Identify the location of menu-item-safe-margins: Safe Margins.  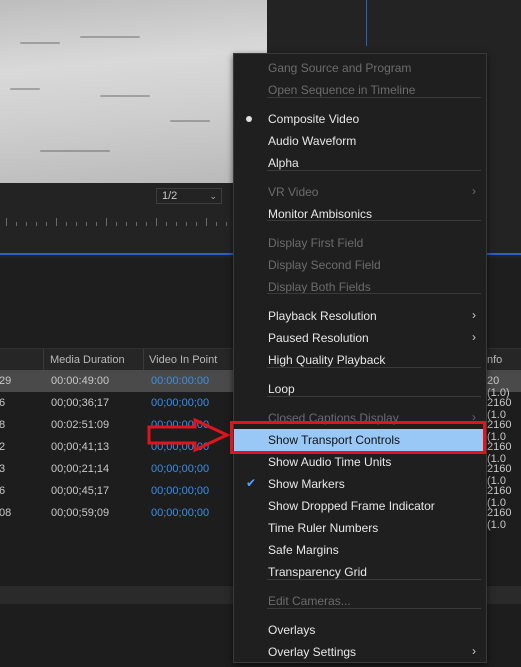
(360, 550).